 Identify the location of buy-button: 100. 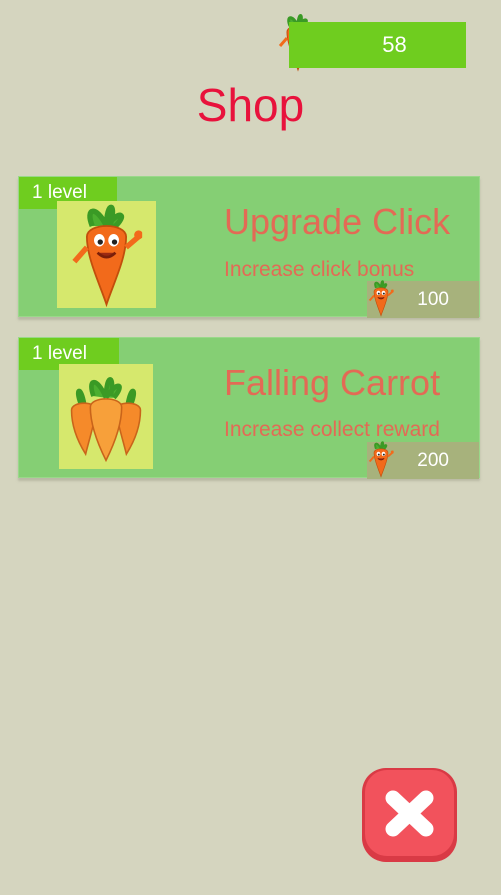
(423, 299).